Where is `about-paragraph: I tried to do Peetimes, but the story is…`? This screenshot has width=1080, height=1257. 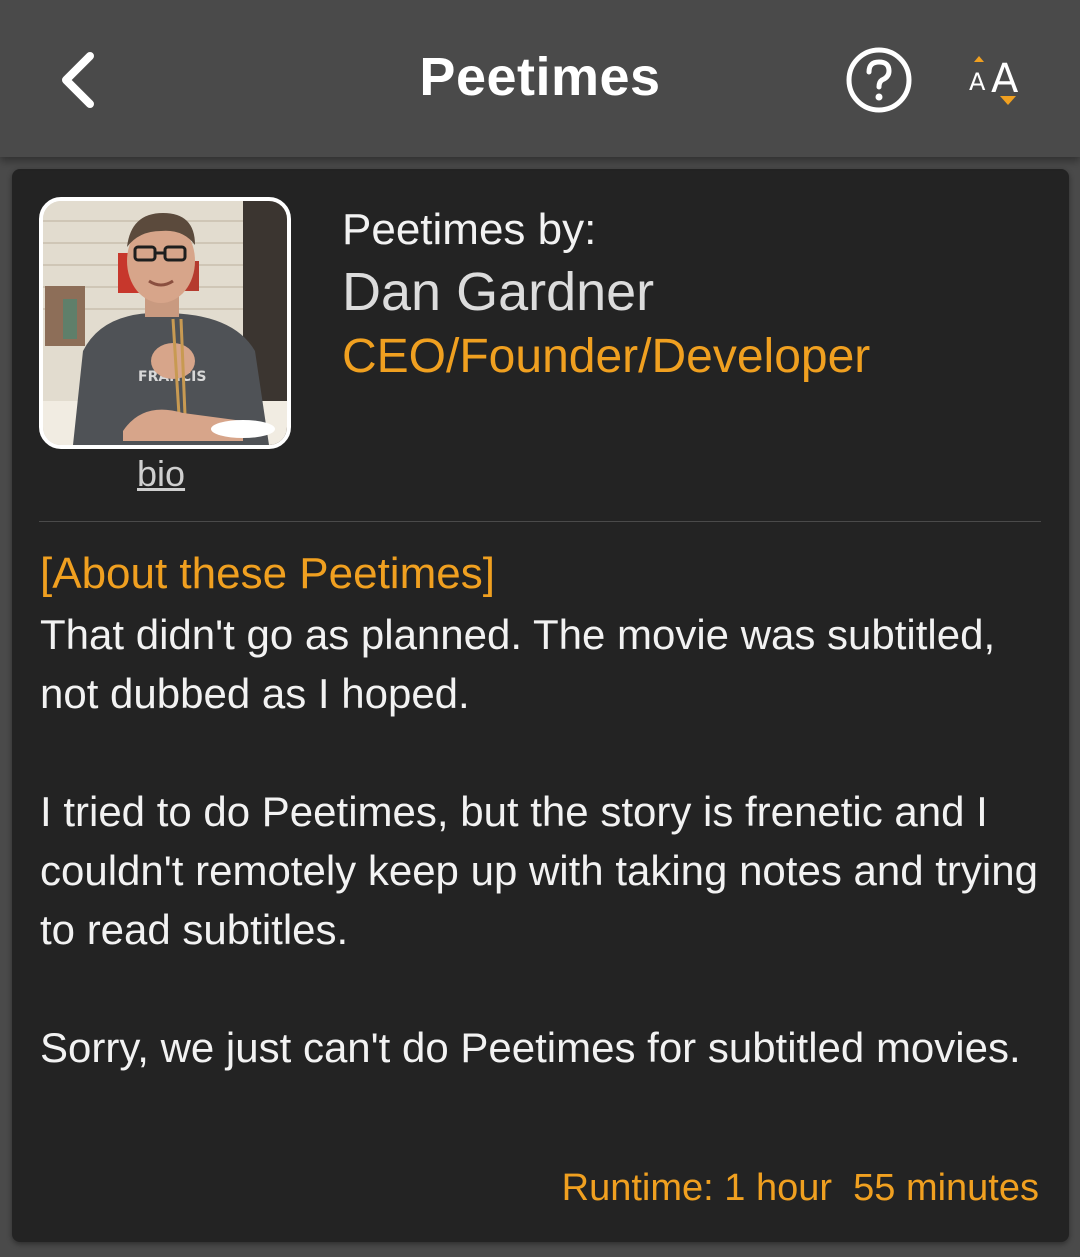
about-paragraph: I tried to do Peetimes, but the story is… is located at coordinates (539, 870).